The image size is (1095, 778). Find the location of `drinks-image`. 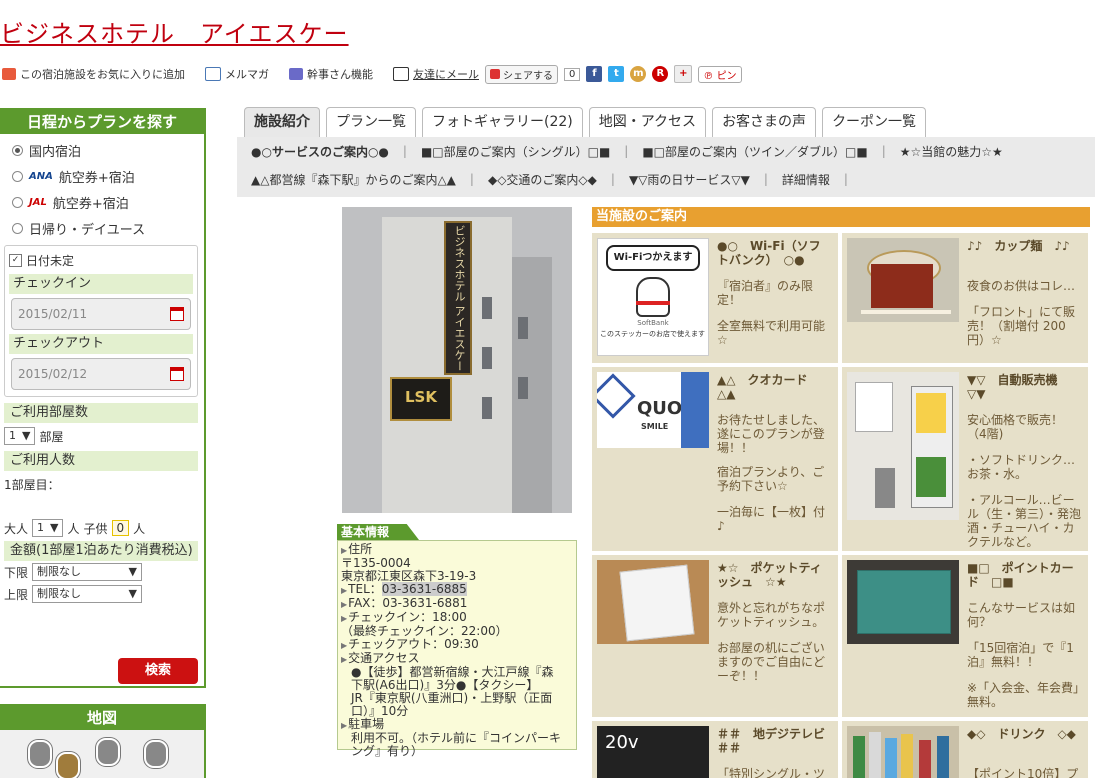

drinks-image is located at coordinates (903, 752).